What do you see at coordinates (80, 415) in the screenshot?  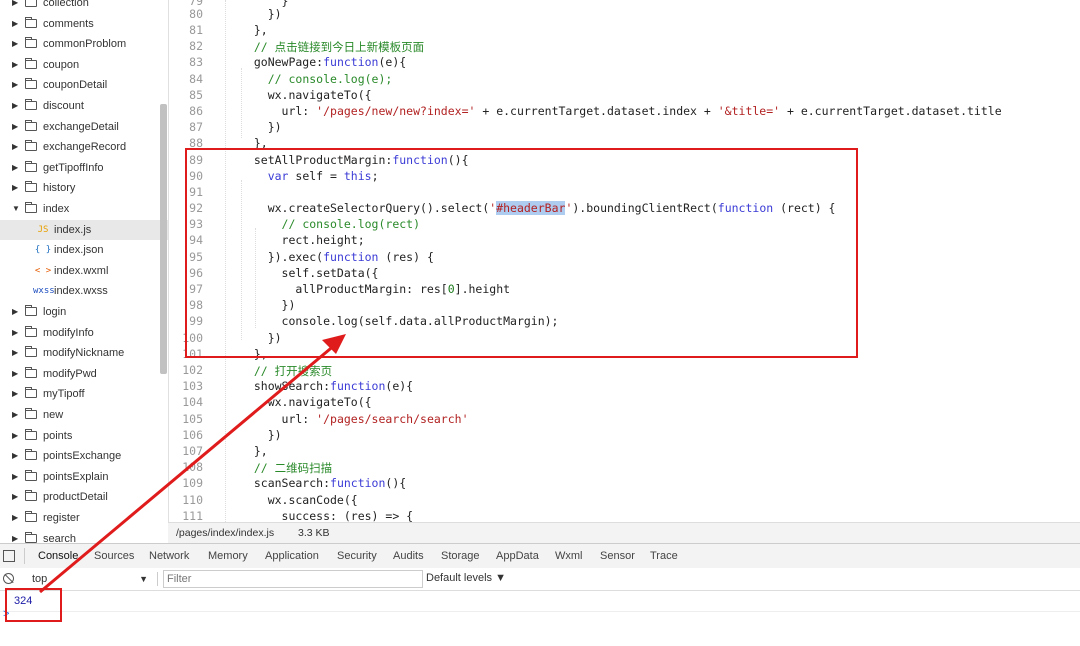 I see `folder-new: ▶ new` at bounding box center [80, 415].